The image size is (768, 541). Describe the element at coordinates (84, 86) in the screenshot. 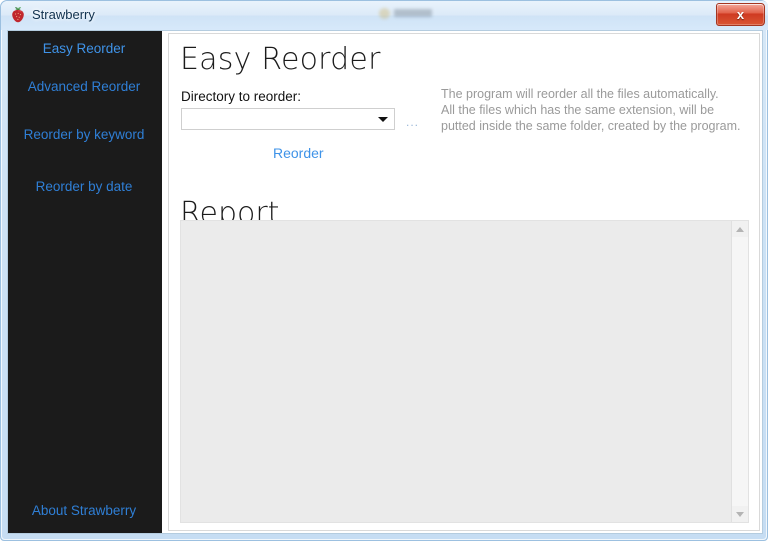

I see `sidebar-item-advanced-reorder: Advanced Reorder` at that location.